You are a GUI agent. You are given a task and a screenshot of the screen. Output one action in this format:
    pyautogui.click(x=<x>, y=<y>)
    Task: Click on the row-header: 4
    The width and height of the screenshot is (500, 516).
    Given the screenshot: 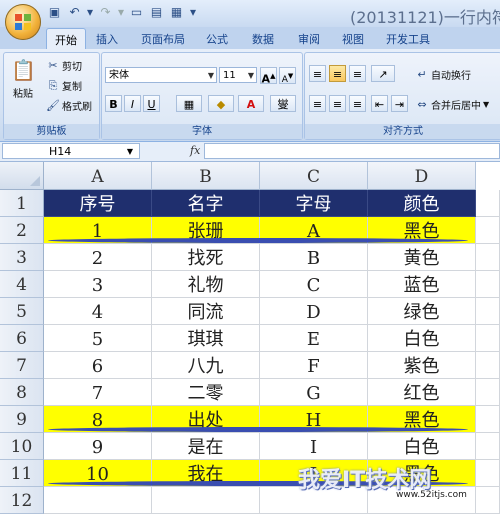 What is the action you would take?
    pyautogui.click(x=22, y=284)
    